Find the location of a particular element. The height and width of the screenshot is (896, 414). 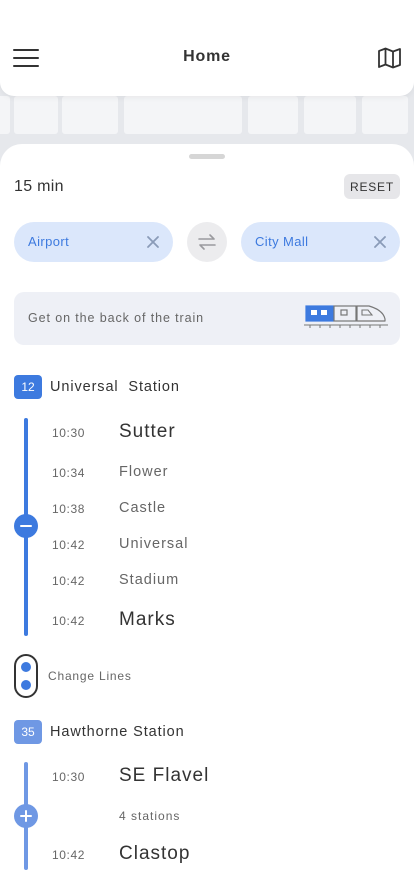

map-icon is located at coordinates (389, 58).